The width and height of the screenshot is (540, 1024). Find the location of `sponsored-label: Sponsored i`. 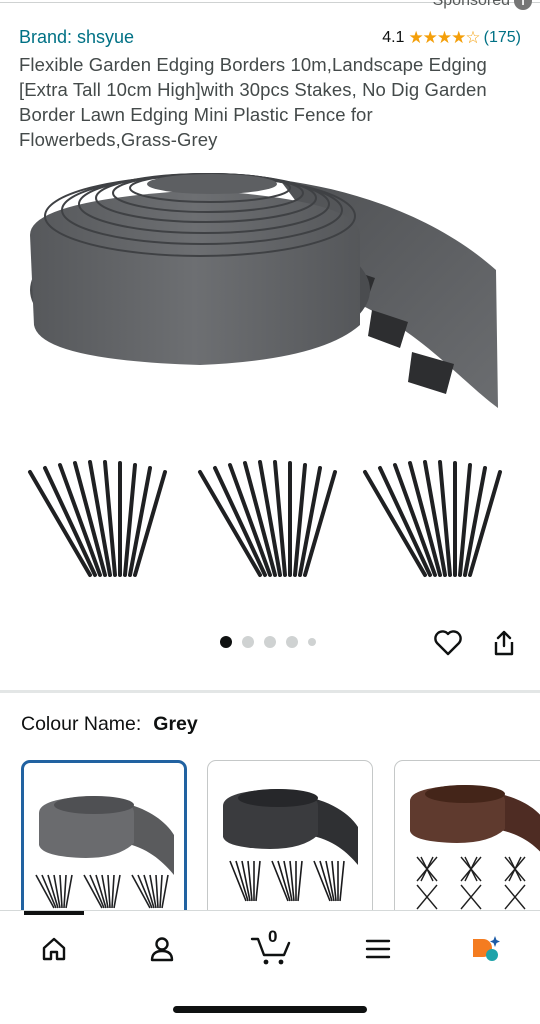

sponsored-label: Sponsored i is located at coordinates (482, 5).